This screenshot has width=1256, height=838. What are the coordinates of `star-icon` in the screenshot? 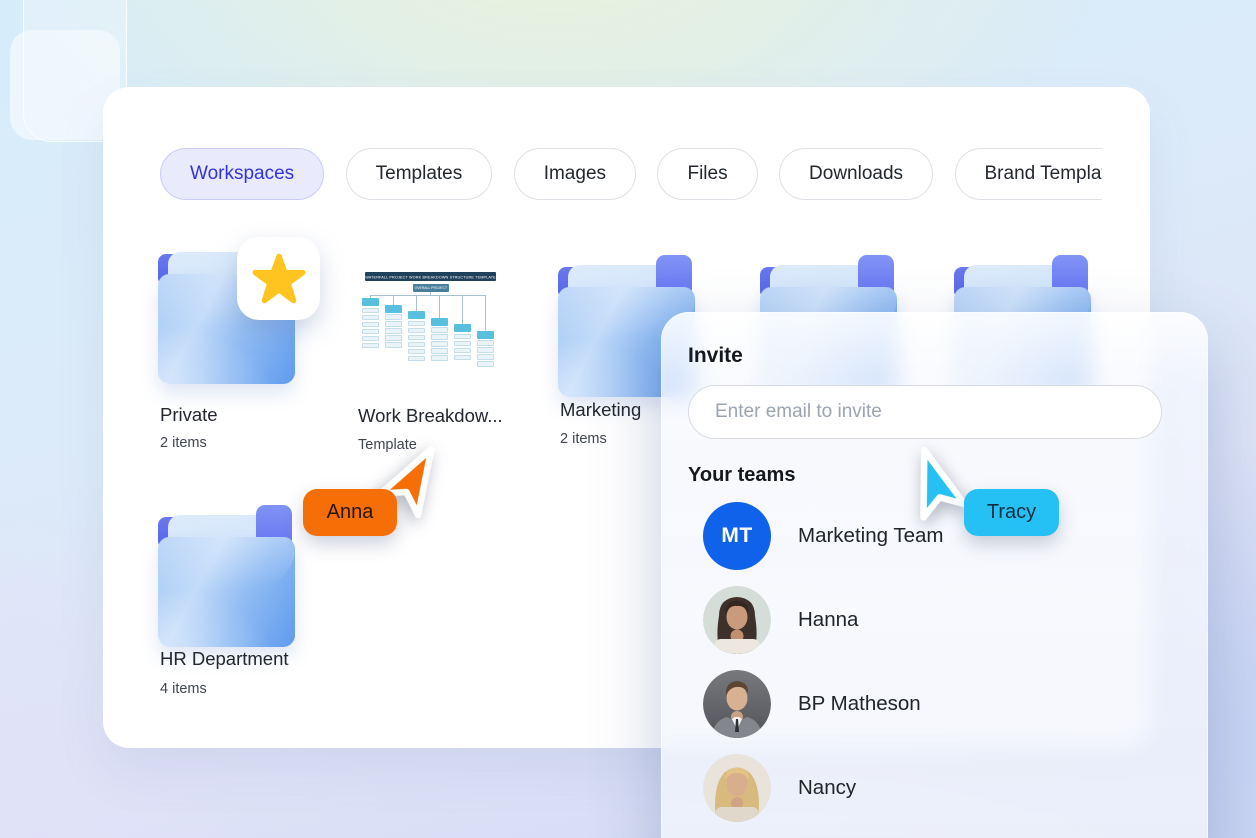 It's located at (278, 278).